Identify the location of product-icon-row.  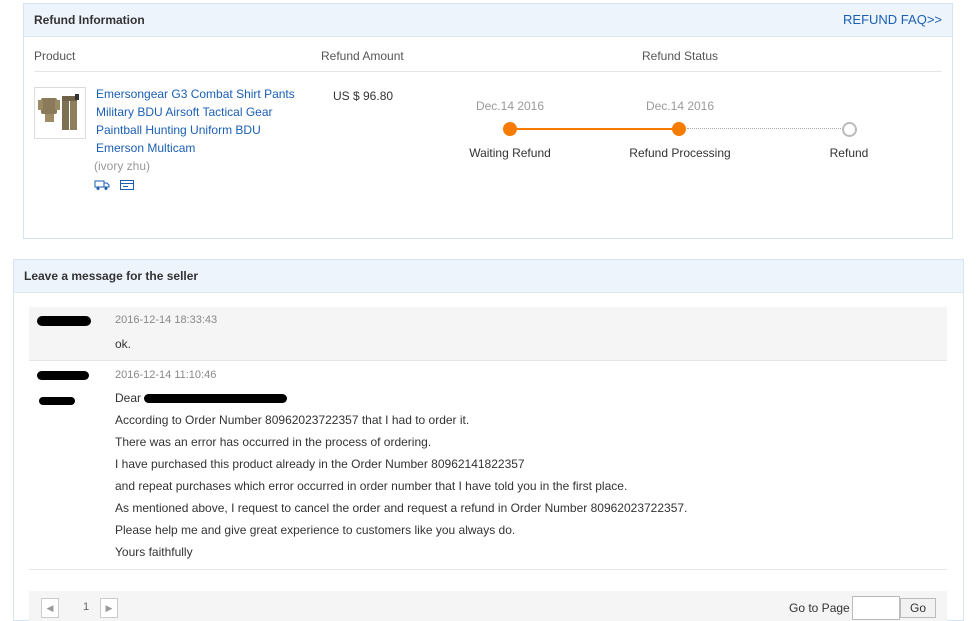
(117, 186).